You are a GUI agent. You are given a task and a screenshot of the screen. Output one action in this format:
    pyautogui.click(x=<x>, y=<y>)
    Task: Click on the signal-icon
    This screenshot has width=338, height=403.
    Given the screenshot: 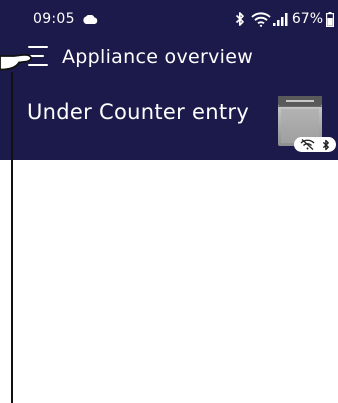 What is the action you would take?
    pyautogui.click(x=280, y=19)
    